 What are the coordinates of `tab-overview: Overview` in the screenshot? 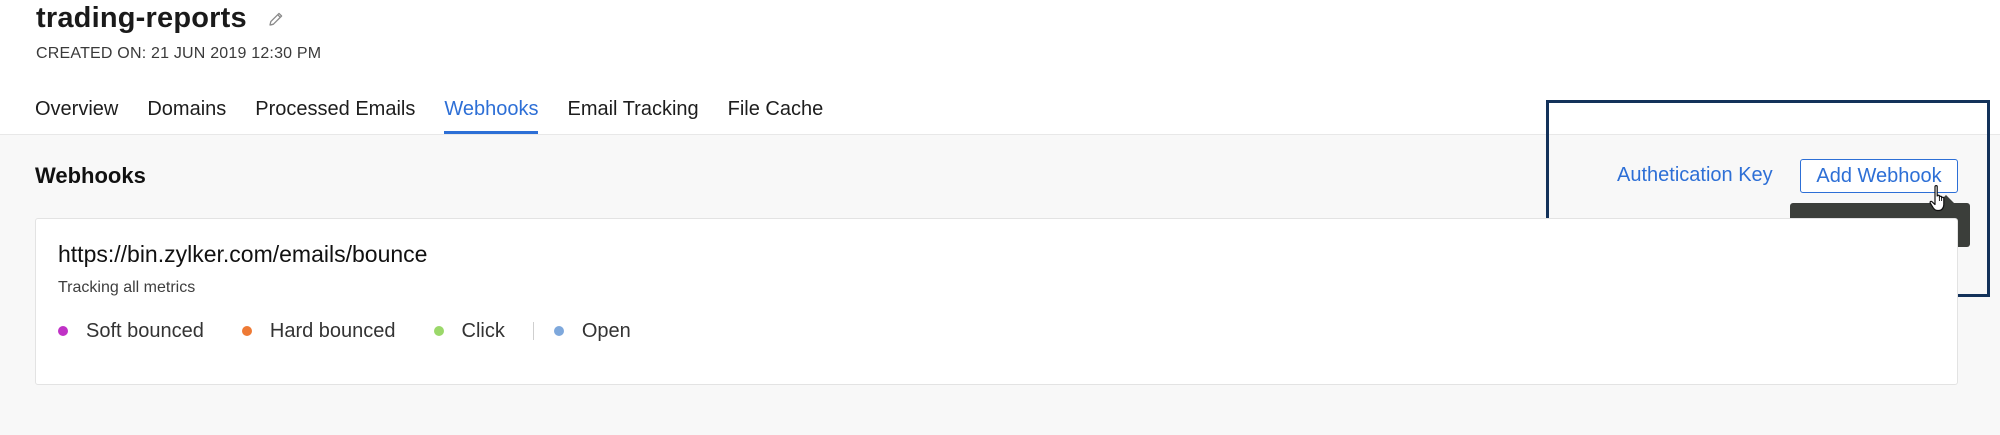 It's located at (76, 116).